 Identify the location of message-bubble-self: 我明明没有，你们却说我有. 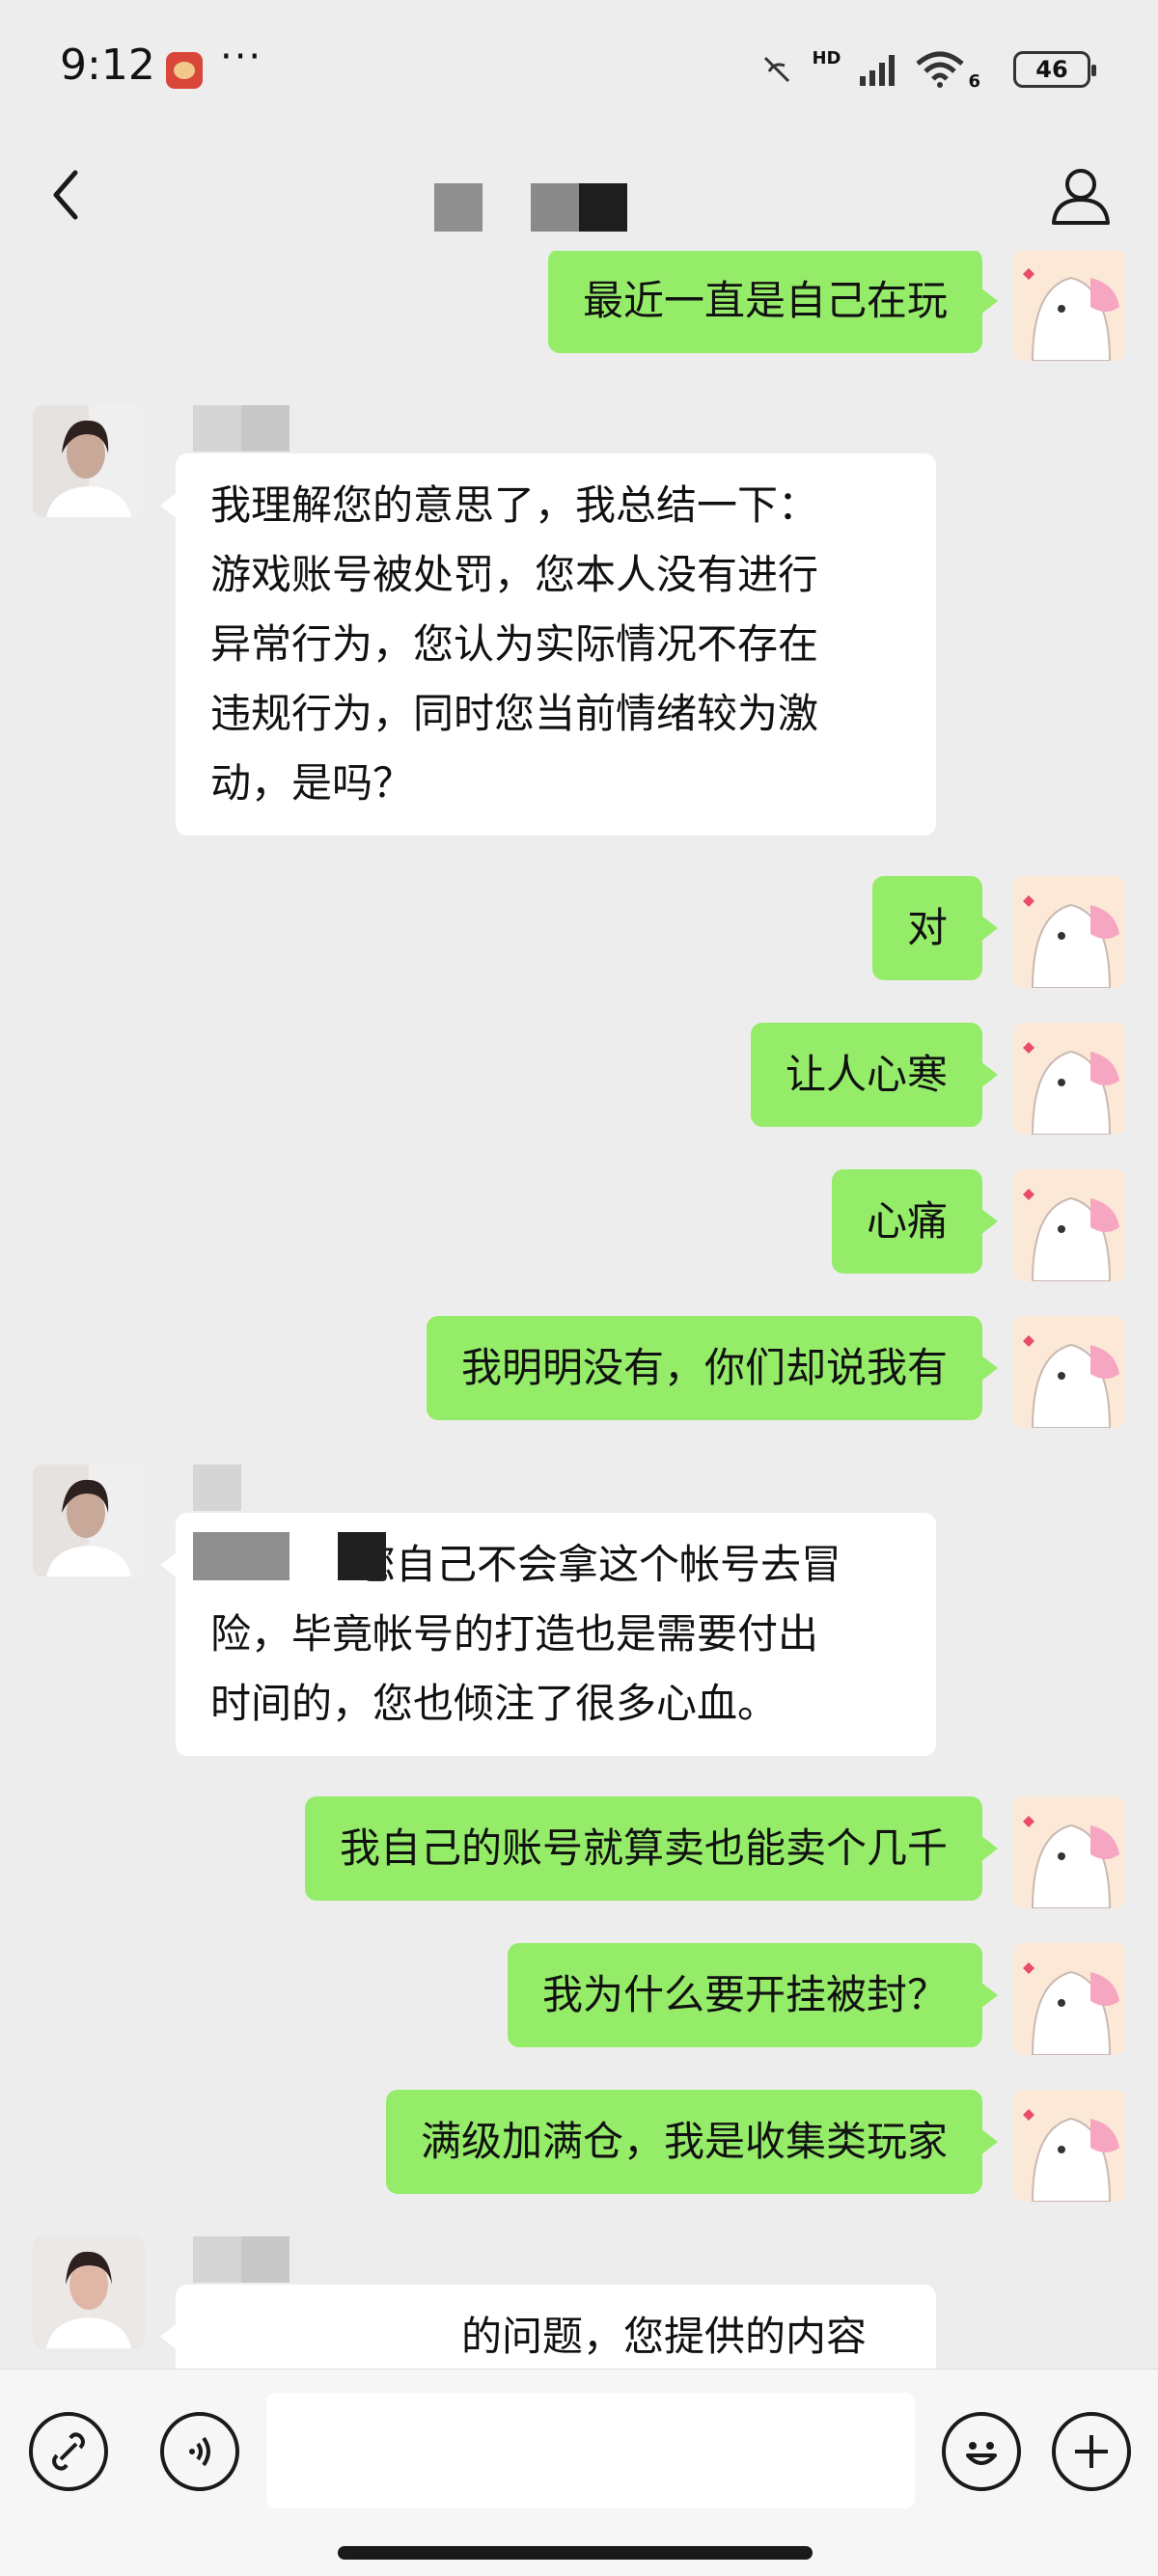
(712, 1368).